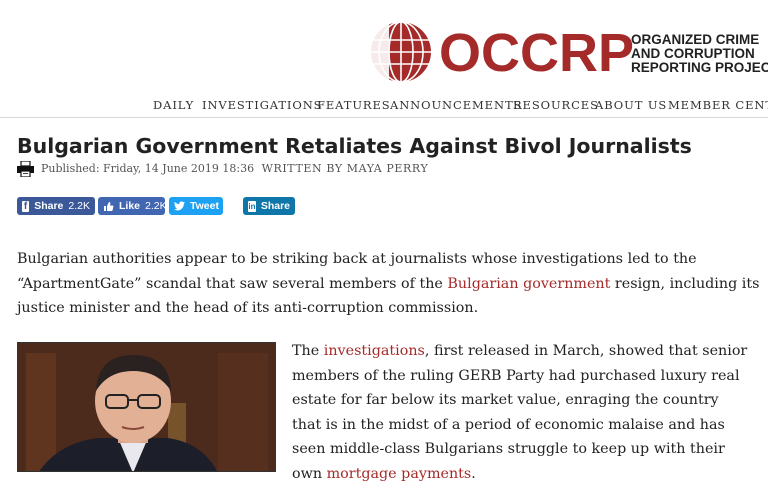 The height and width of the screenshot is (486, 768). Describe the element at coordinates (79, 206) in the screenshot. I see `facebook-share-count: 2.2K` at that location.